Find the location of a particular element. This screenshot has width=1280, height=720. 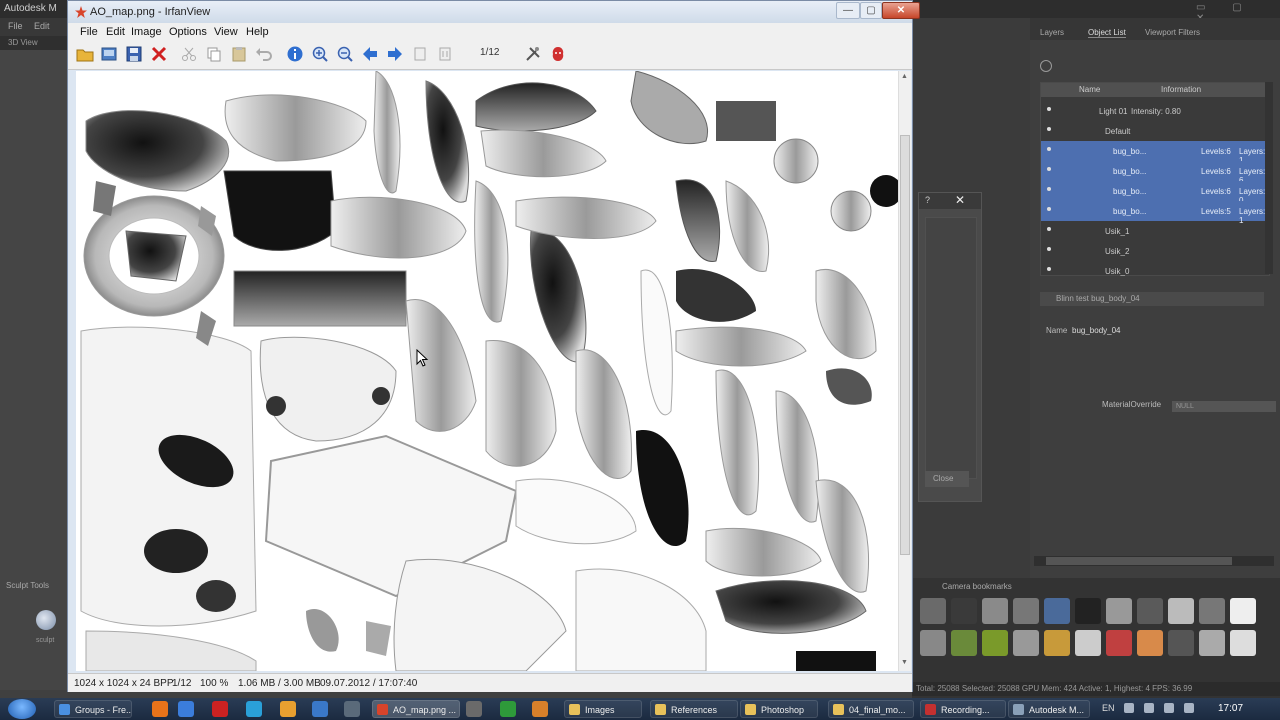

taskbar-item: References is located at coordinates (694, 709).